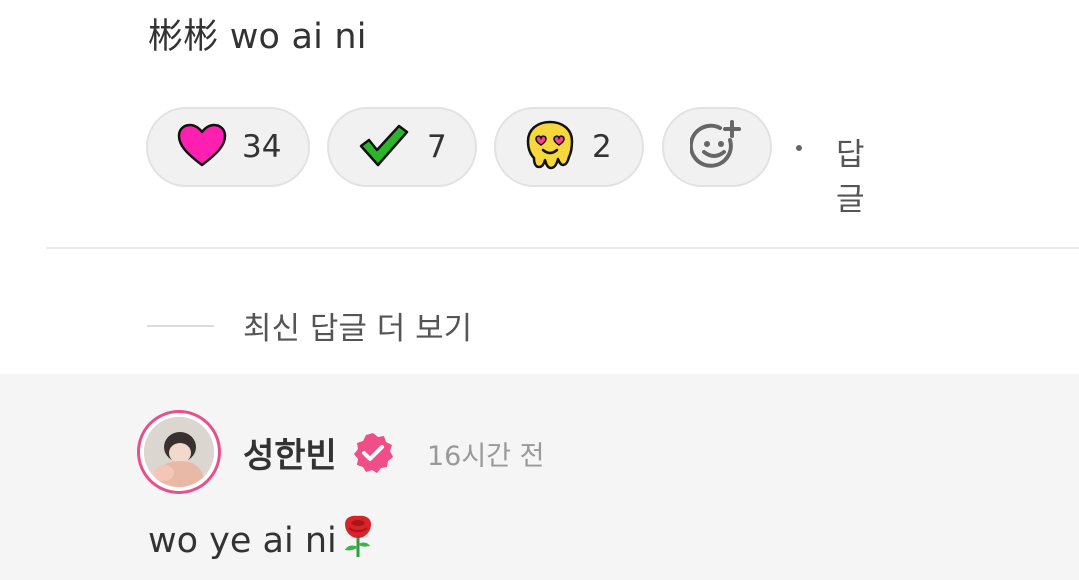 This screenshot has width=1079, height=580. I want to click on reply-text: wo ye ai ni, so click(242, 541).